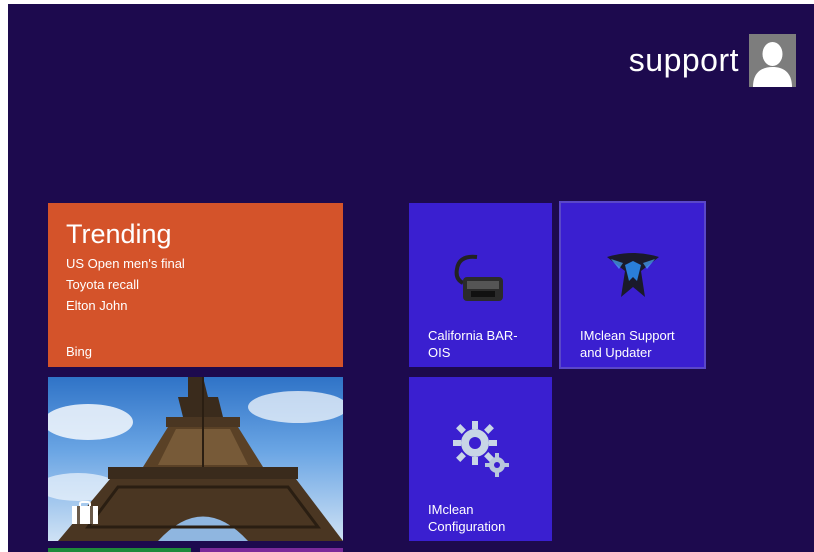 This screenshot has height=552, width=814. What do you see at coordinates (772, 60) in the screenshot?
I see `user-silhouette-icon` at bounding box center [772, 60].